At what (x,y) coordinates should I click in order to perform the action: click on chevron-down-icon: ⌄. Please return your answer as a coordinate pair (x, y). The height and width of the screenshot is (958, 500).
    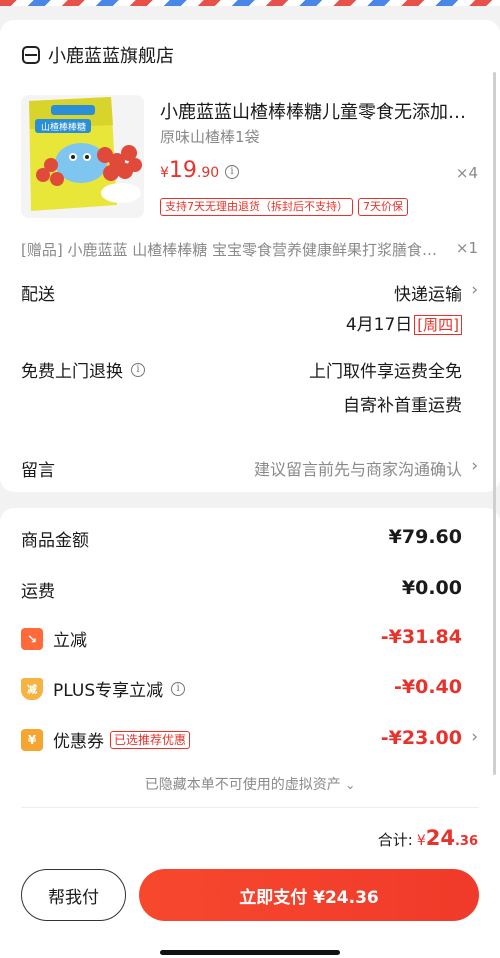
    Looking at the image, I should click on (350, 785).